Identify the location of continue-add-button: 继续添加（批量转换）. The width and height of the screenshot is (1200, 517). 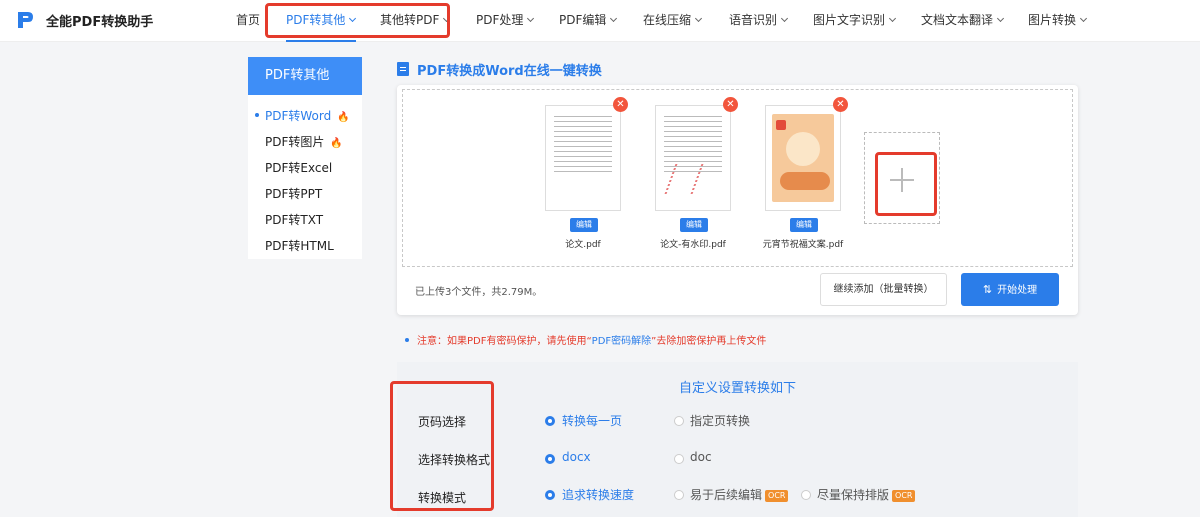
(883, 289).